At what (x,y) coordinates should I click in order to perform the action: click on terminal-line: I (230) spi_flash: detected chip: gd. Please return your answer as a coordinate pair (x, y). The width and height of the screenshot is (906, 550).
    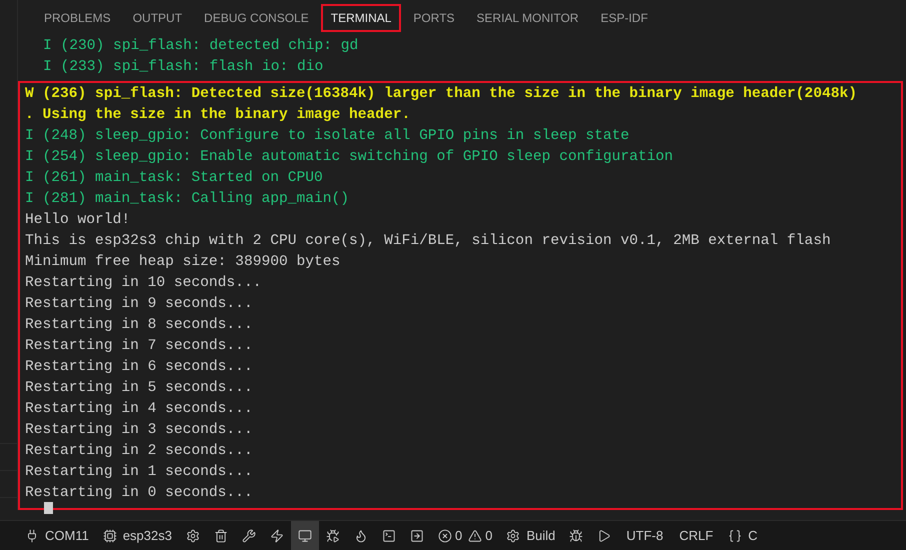
    Looking at the image, I should click on (201, 46).